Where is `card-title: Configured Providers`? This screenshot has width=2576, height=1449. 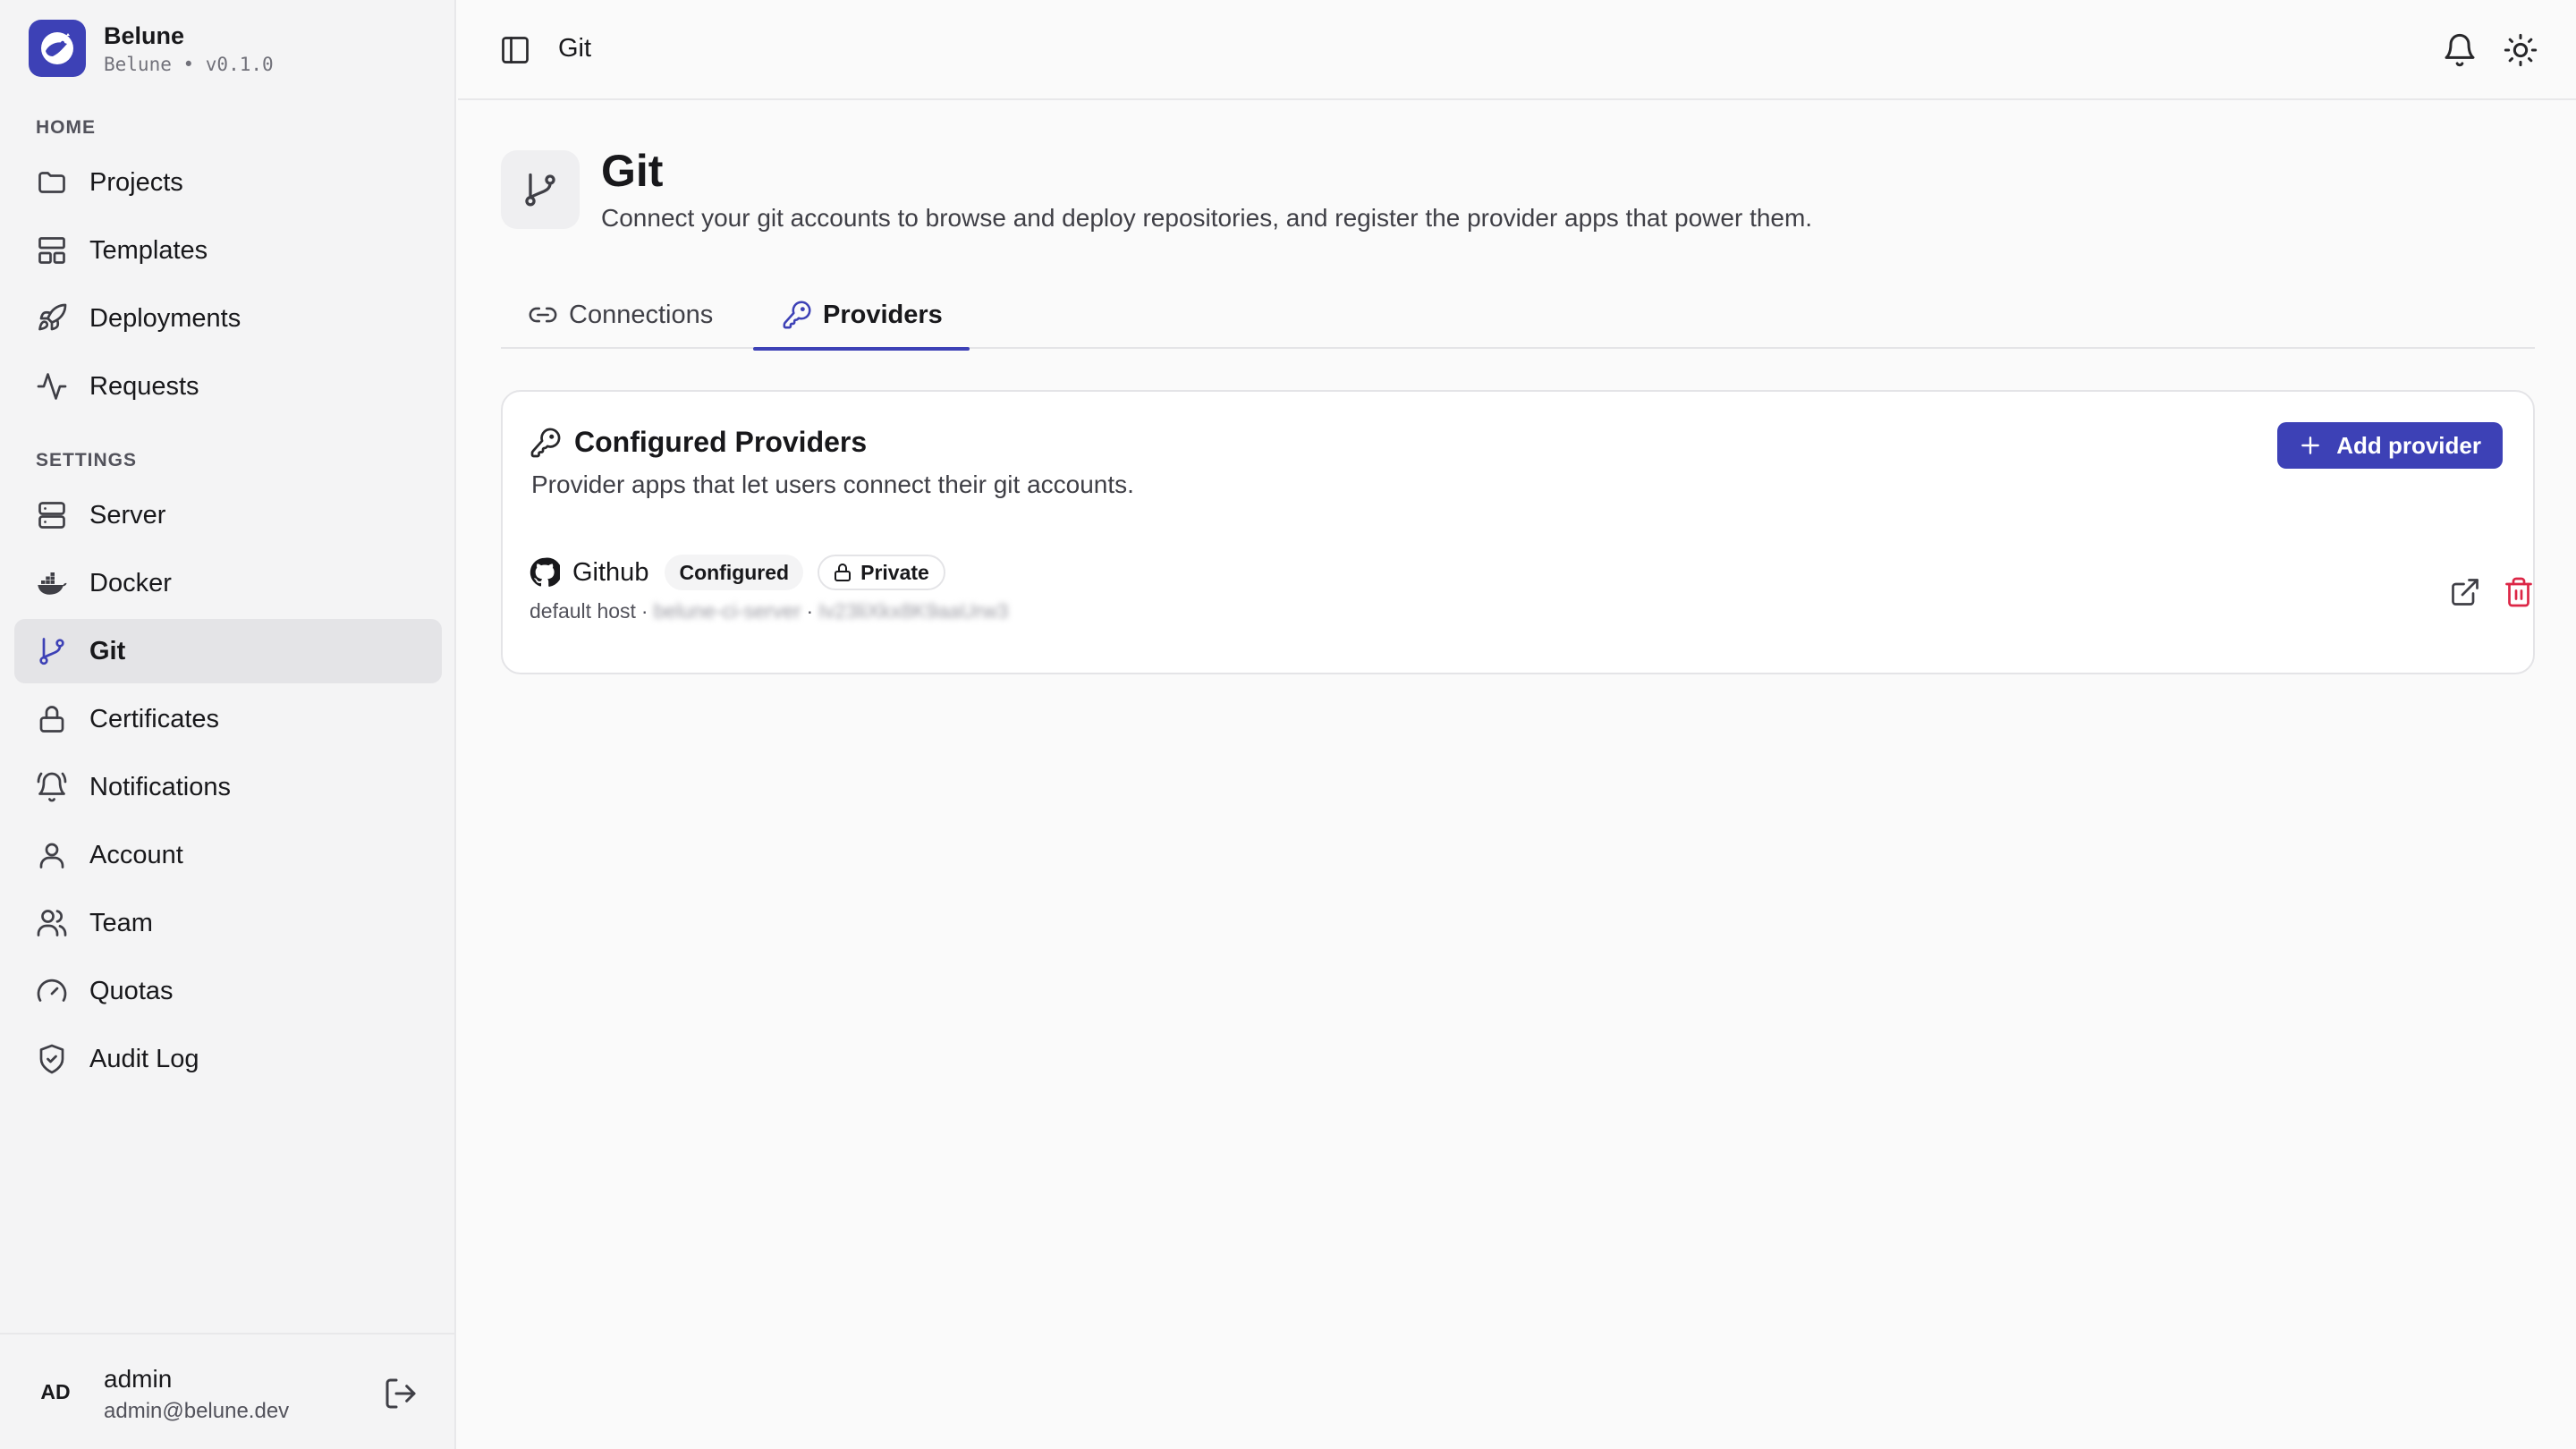
card-title: Configured Providers is located at coordinates (721, 442).